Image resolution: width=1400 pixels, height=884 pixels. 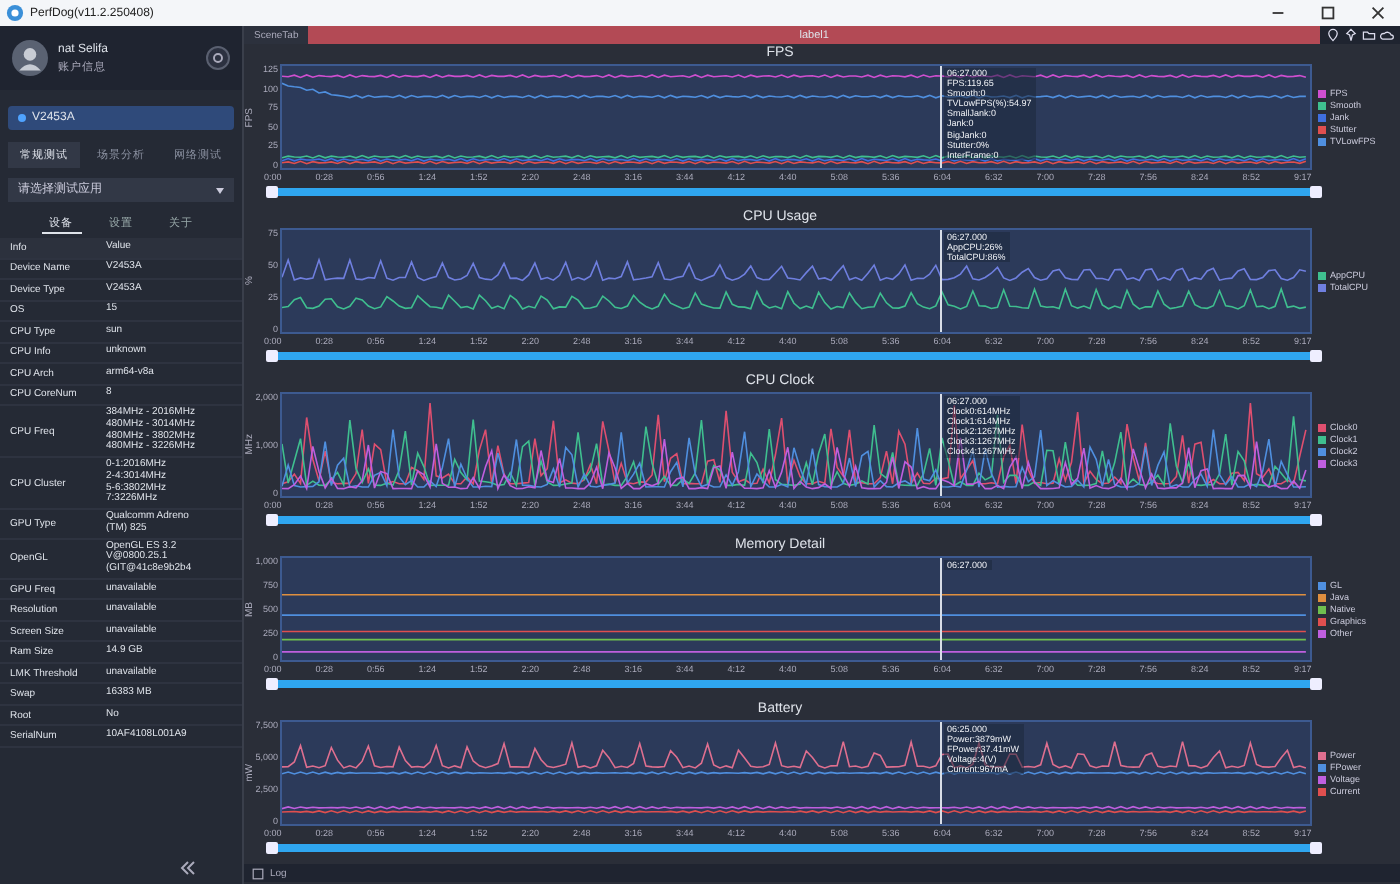 I want to click on double-chevron-icon, so click(x=188, y=868).